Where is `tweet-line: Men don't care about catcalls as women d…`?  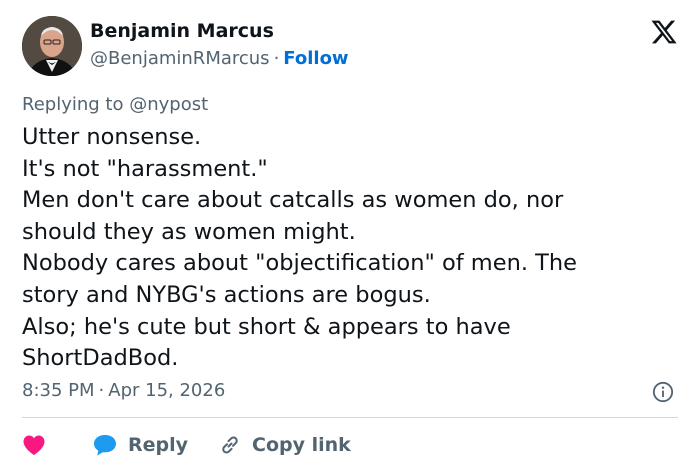
tweet-line: Men don't care about catcalls as women d… is located at coordinates (293, 200).